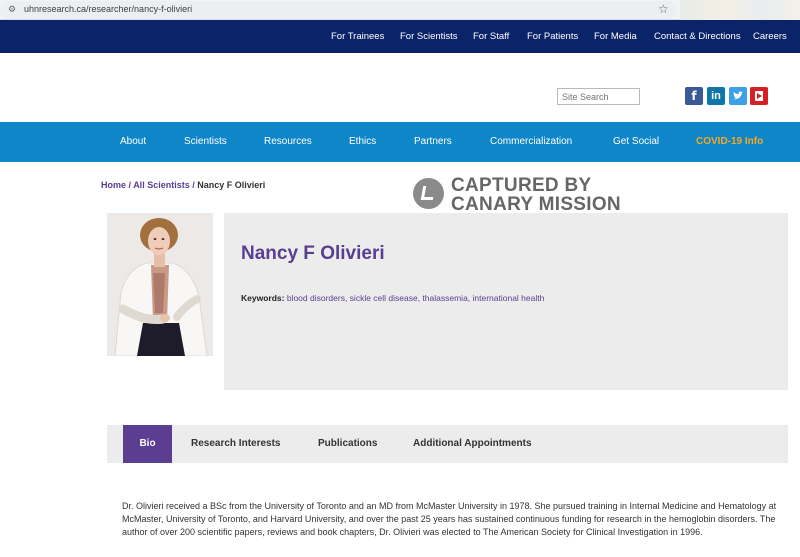 This screenshot has width=800, height=557. What do you see at coordinates (161, 185) in the screenshot?
I see `breadcrumb-all-scientists-link: All Scientists` at bounding box center [161, 185].